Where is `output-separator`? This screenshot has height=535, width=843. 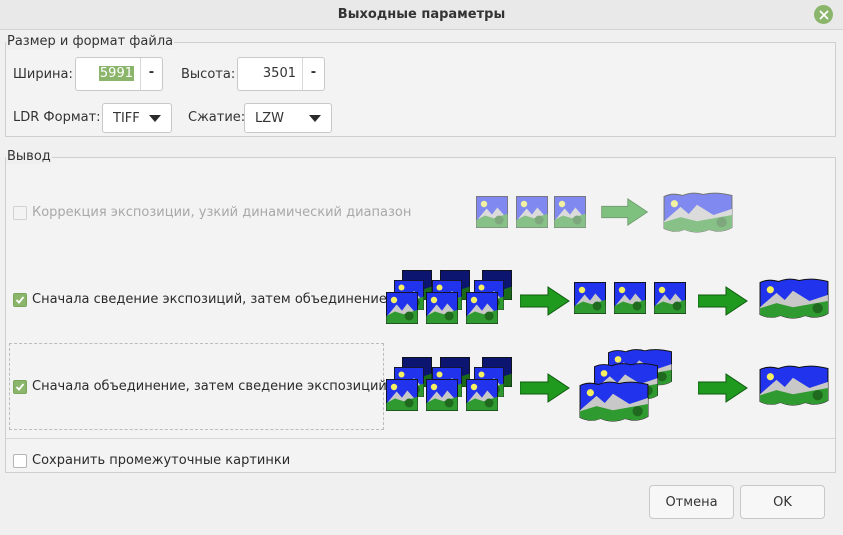
output-separator is located at coordinates (420, 438).